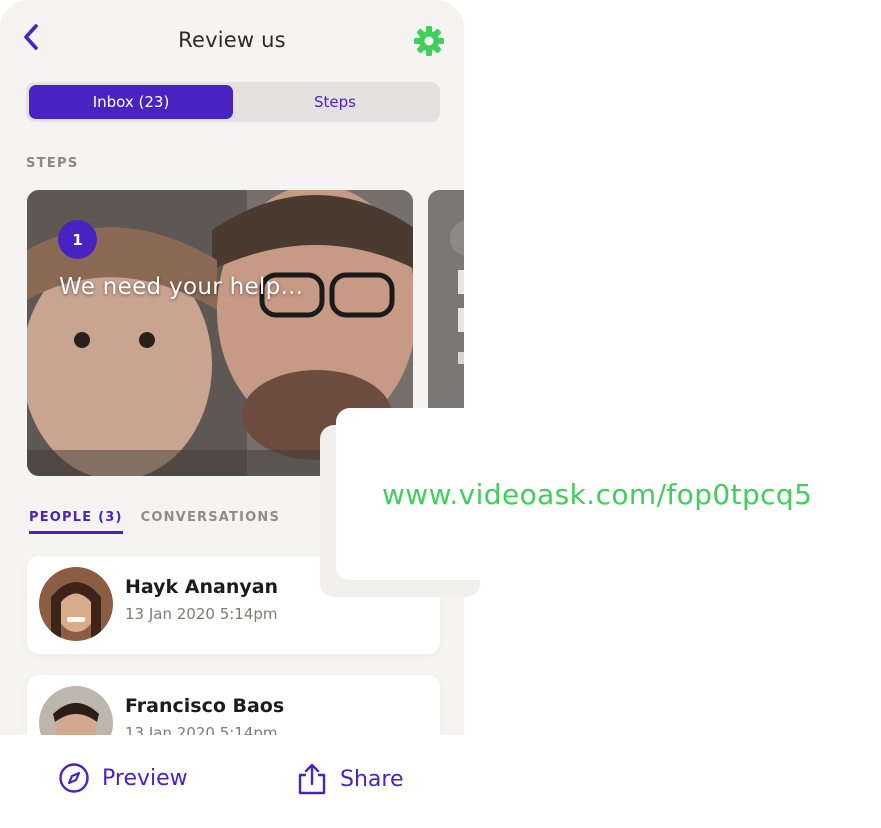  What do you see at coordinates (77, 239) in the screenshot?
I see `step-number-badge: 1` at bounding box center [77, 239].